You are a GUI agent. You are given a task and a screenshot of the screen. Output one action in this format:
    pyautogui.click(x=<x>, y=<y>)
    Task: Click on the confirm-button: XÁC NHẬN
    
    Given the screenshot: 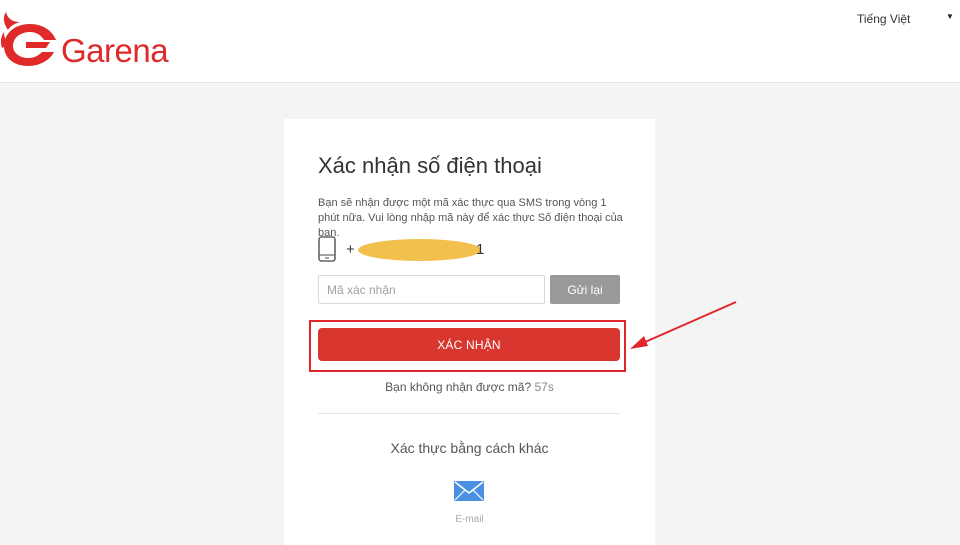 What is the action you would take?
    pyautogui.click(x=469, y=344)
    